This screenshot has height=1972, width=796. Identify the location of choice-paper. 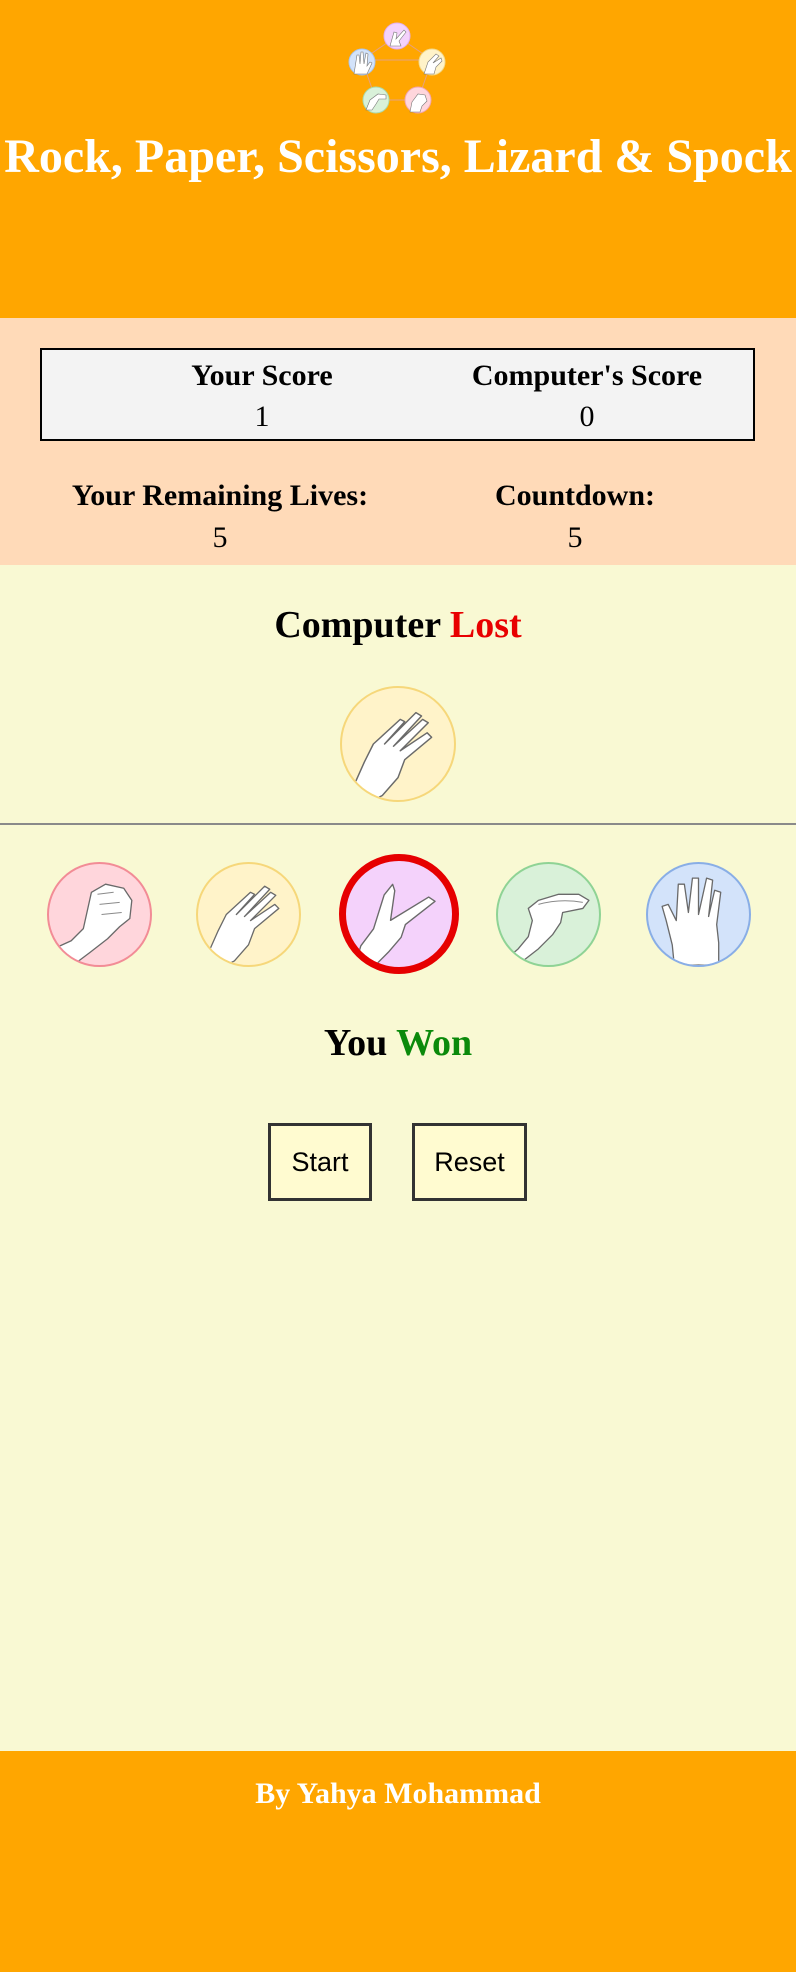
(248, 914).